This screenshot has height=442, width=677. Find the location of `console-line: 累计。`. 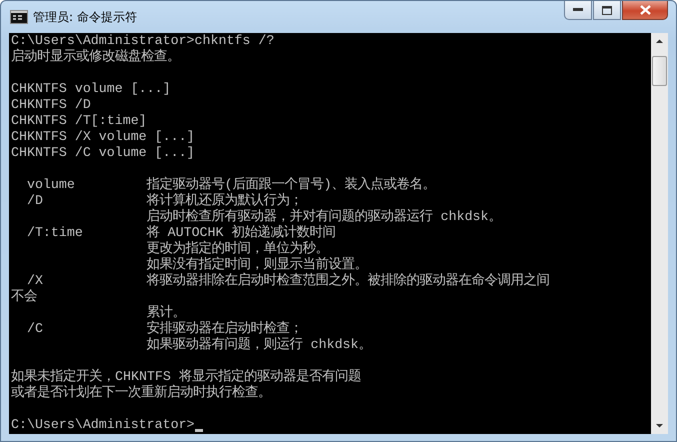

console-line: 累计。 is located at coordinates (166, 312).